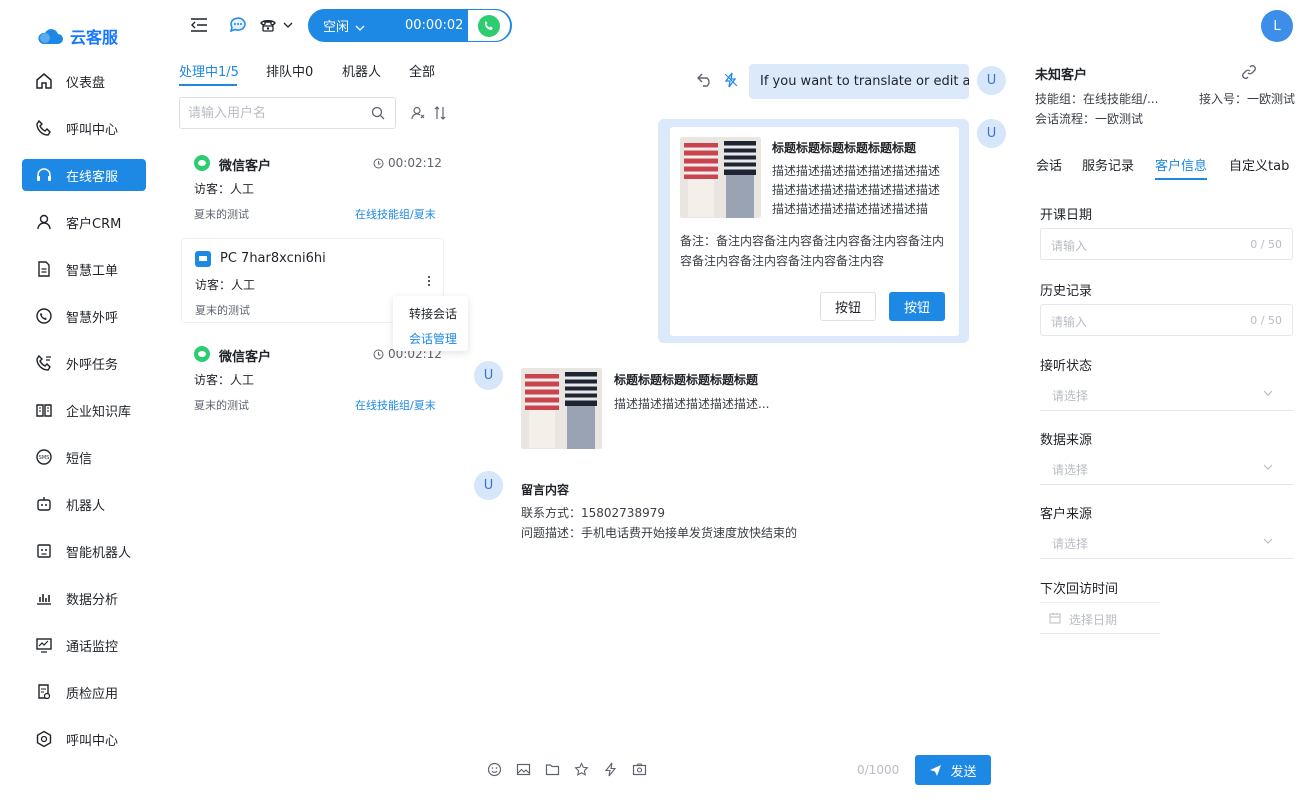 The image size is (1312, 812). What do you see at coordinates (917, 306) in the screenshot?
I see `card-button-2: 按钮` at bounding box center [917, 306].